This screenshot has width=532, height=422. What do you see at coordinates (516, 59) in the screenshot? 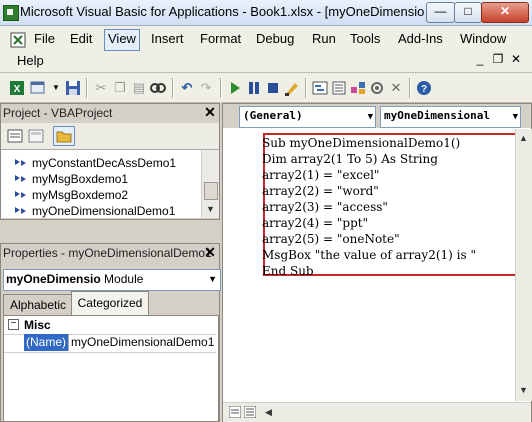
I see `mdi-close-button: ✕` at bounding box center [516, 59].